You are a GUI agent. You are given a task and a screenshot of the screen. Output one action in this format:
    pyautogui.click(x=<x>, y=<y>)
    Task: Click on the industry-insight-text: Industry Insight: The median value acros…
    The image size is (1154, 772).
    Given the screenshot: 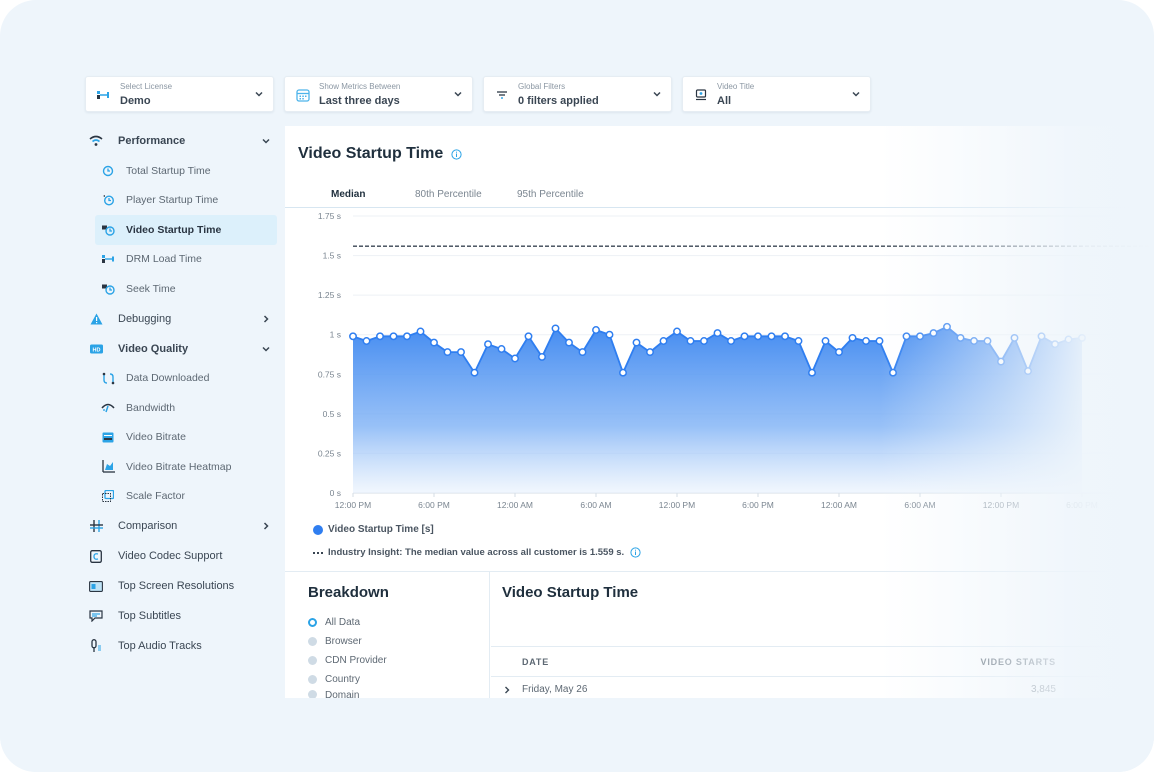 What is the action you would take?
    pyautogui.click(x=476, y=552)
    